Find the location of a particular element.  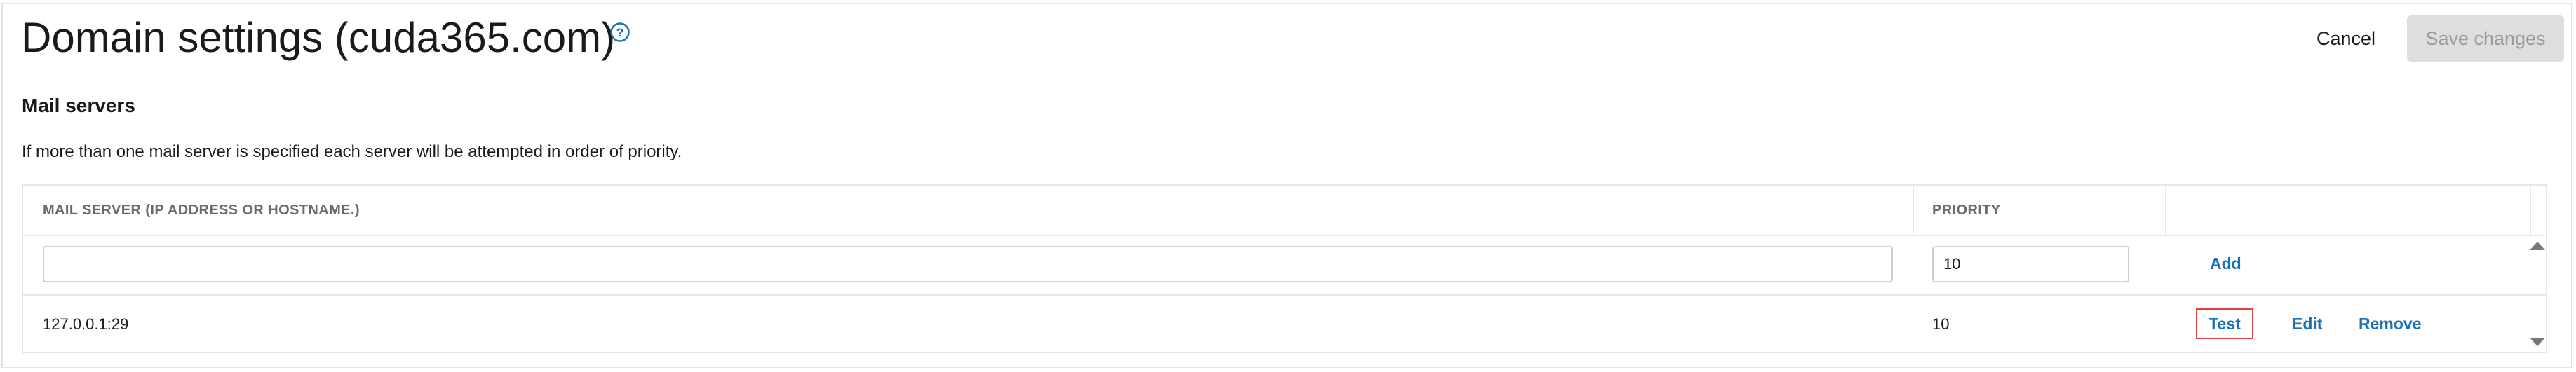

priority-input is located at coordinates (2030, 264).